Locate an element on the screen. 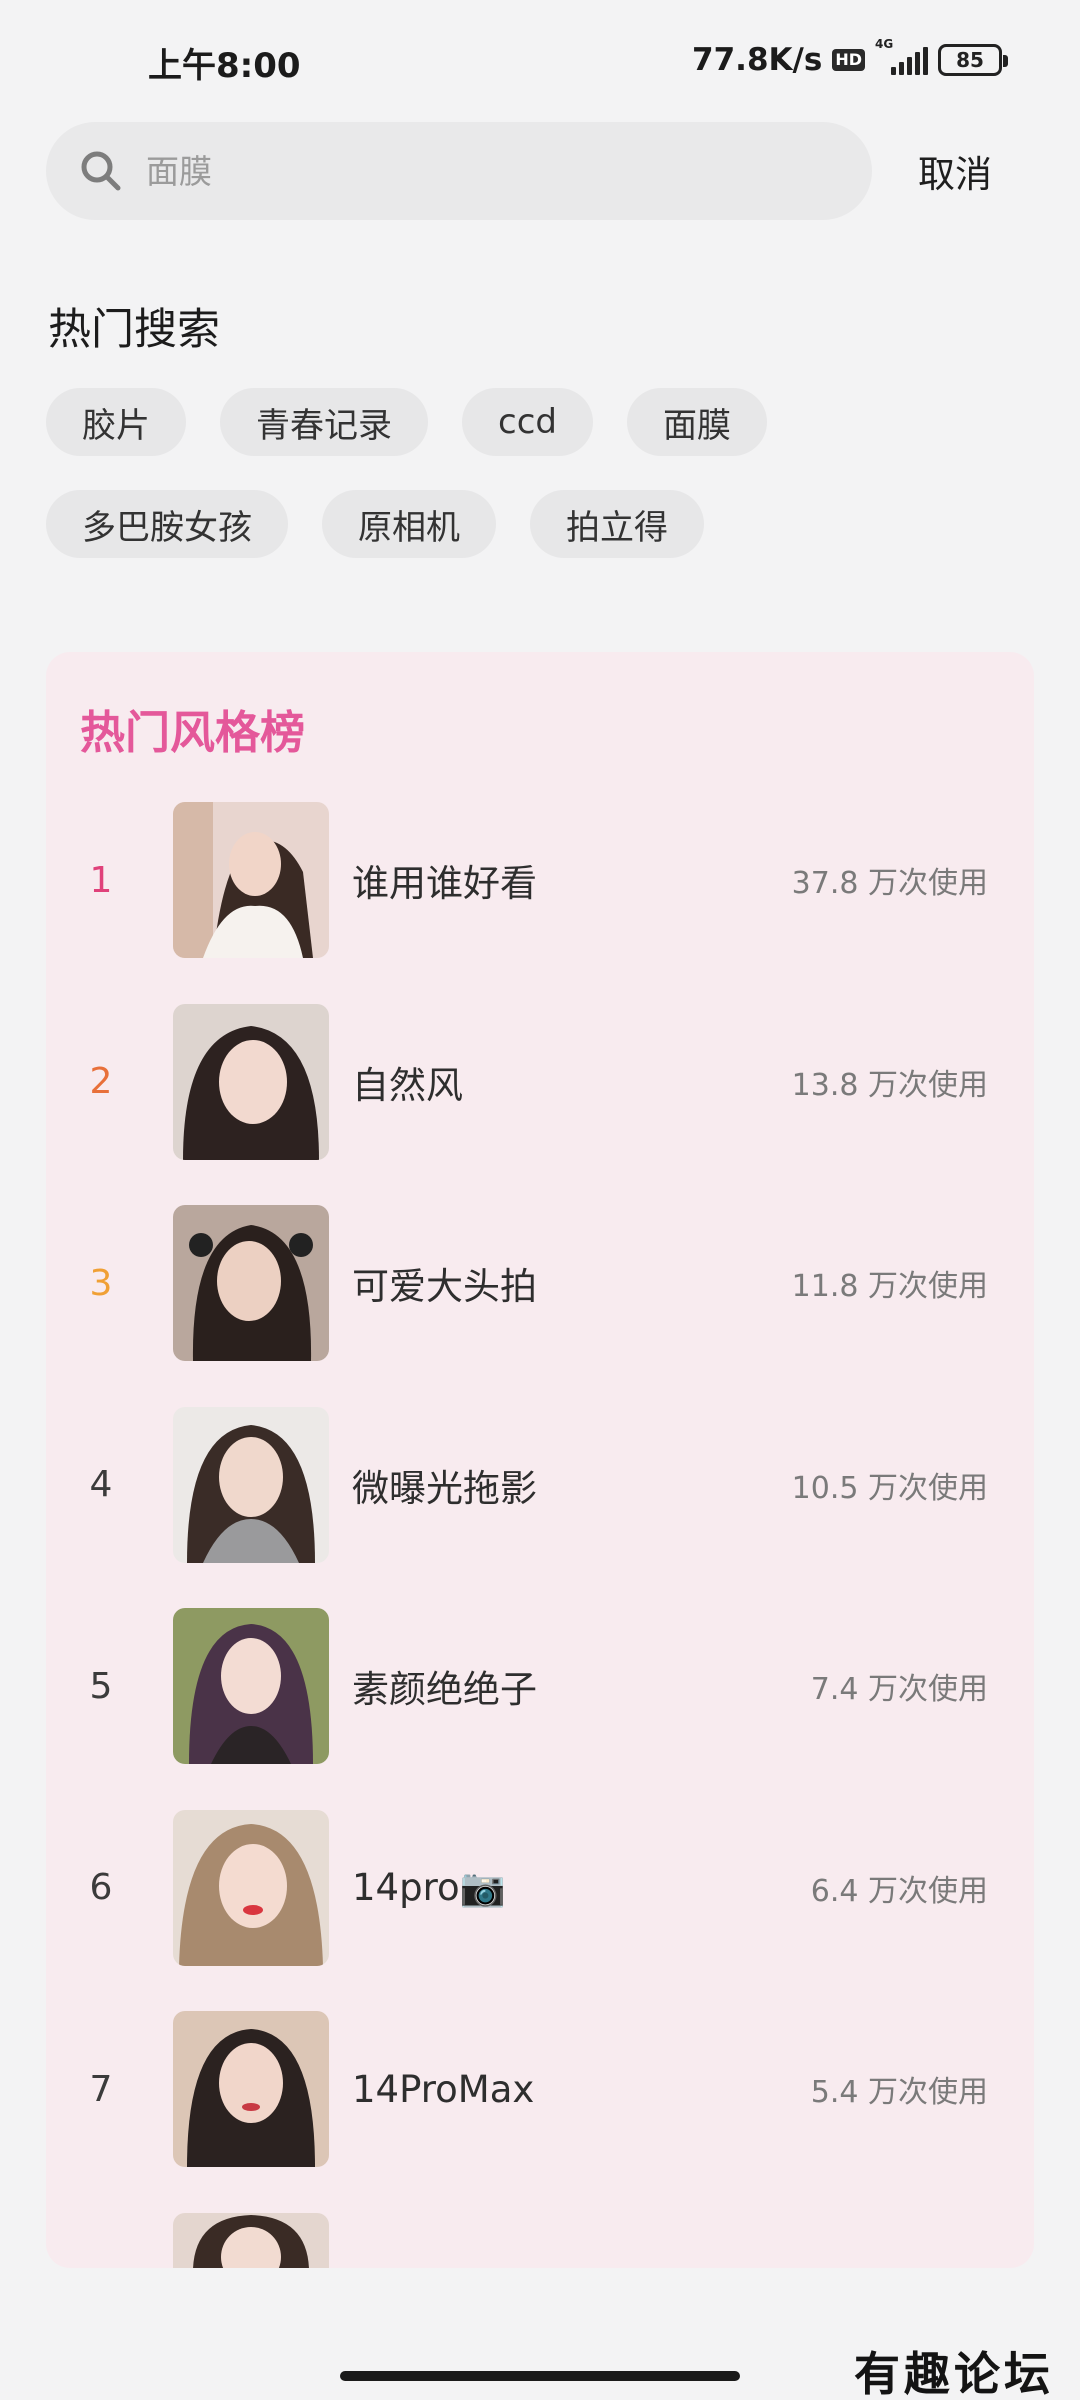 This screenshot has width=1080, height=2400. battery-icon: 85 is located at coordinates (973, 60).